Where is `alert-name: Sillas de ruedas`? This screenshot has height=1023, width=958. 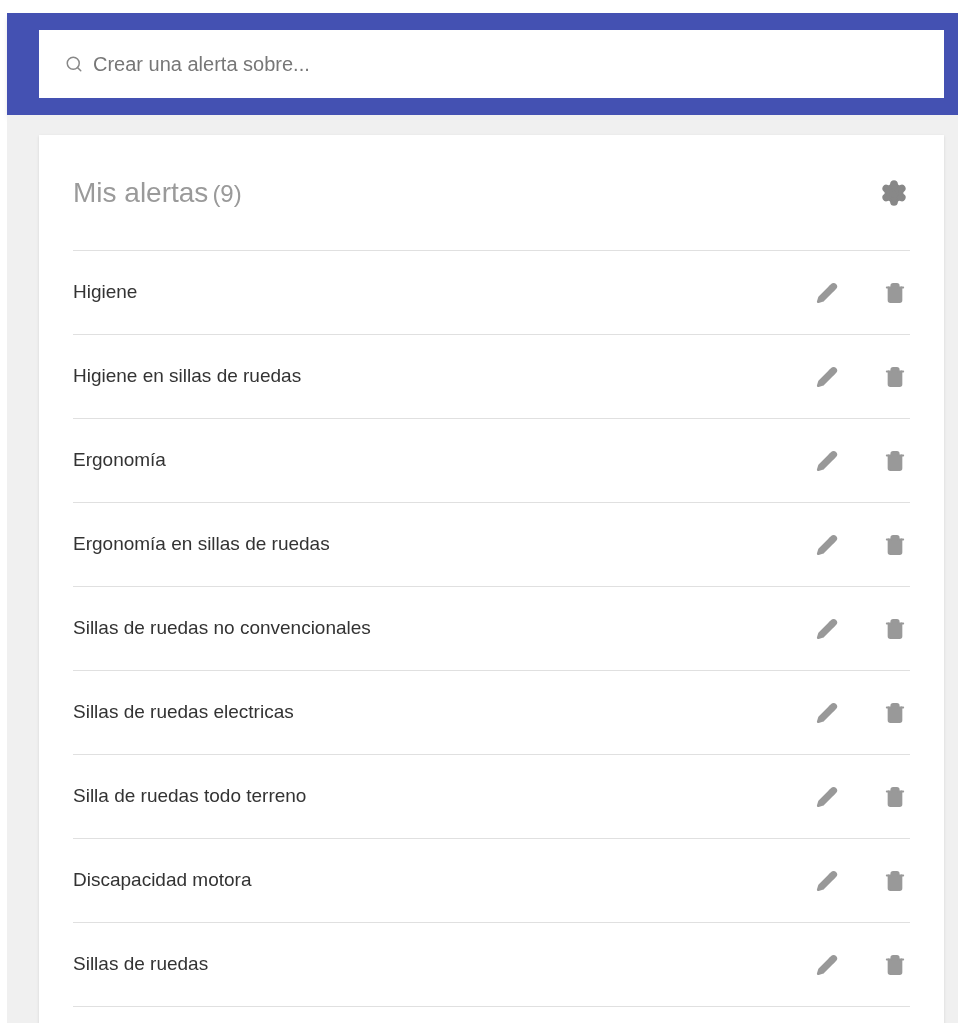 alert-name: Sillas de ruedas is located at coordinates (141, 964).